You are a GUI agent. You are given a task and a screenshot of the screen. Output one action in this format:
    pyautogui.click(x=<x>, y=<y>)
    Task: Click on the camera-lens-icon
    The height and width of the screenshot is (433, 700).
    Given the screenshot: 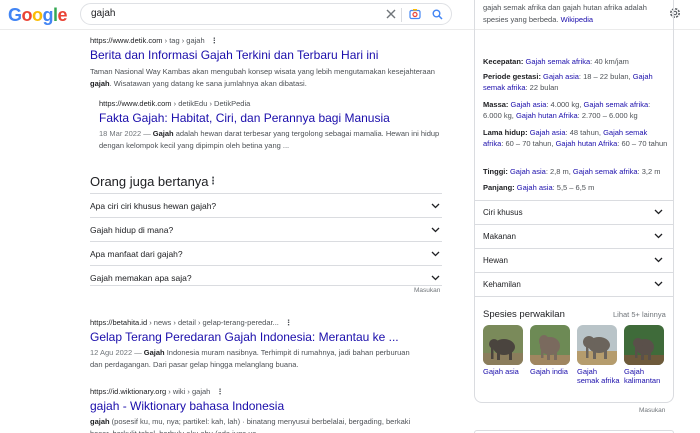 What is the action you would take?
    pyautogui.click(x=415, y=14)
    